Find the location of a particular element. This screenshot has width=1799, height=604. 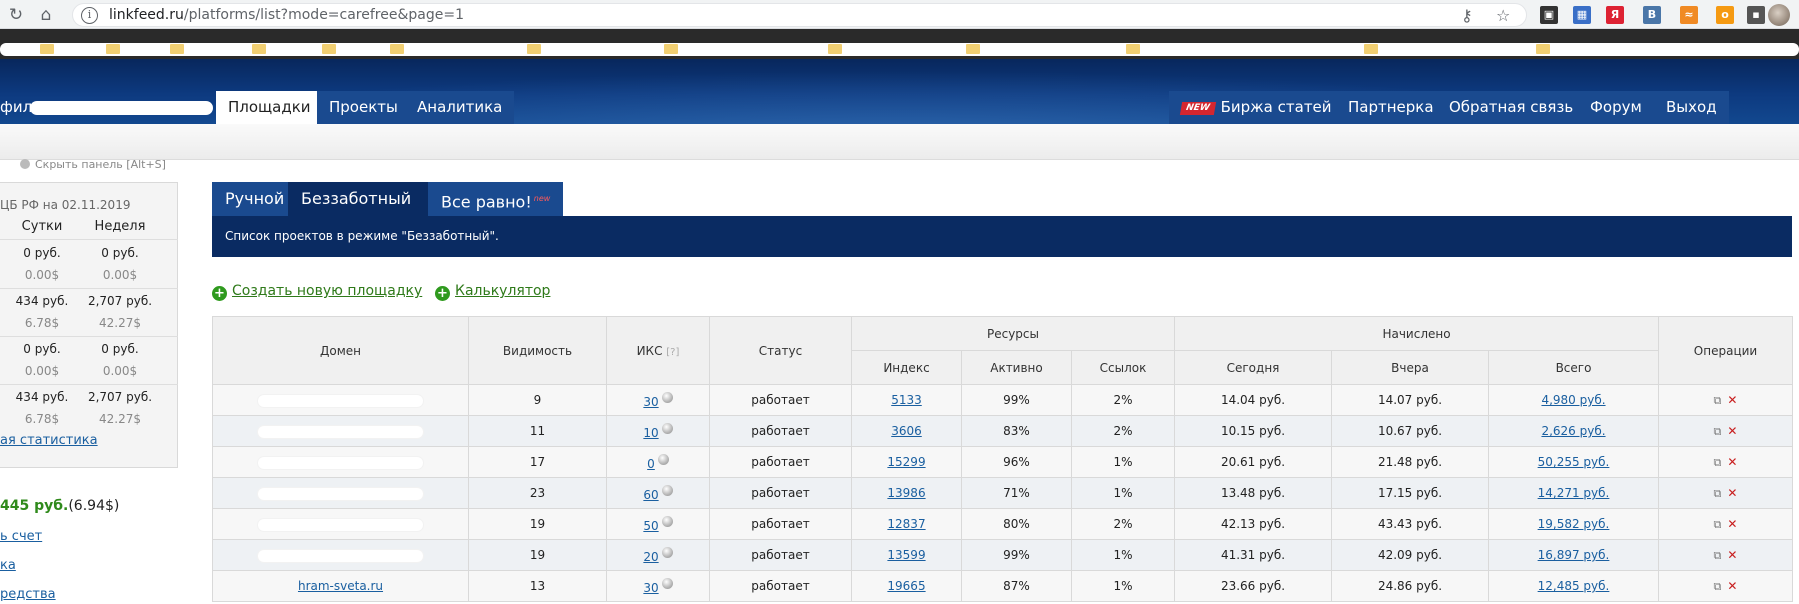

iks-link: 50 is located at coordinates (650, 526).